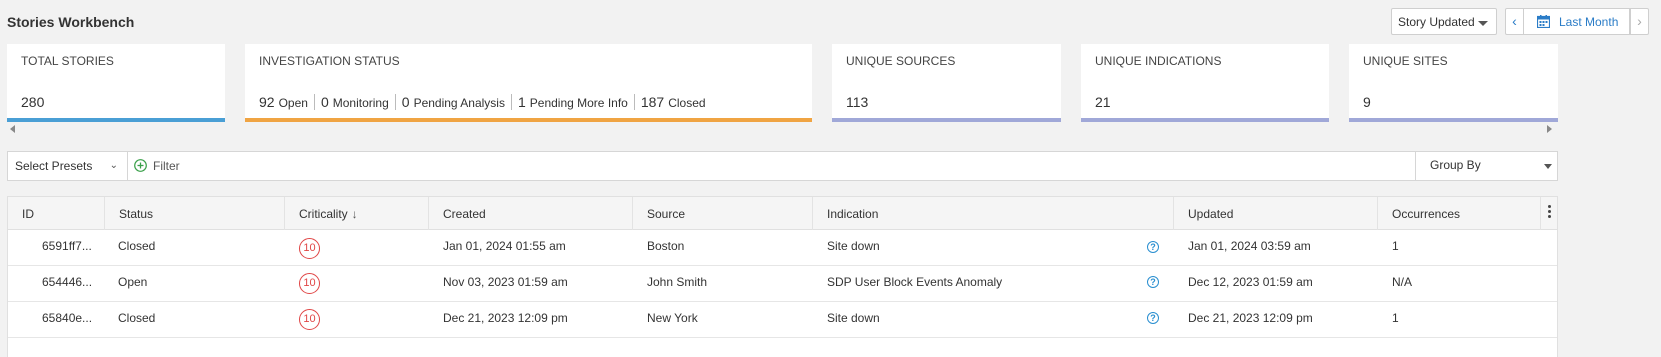 The image size is (1661, 357). What do you see at coordinates (993, 213) in the screenshot?
I see `column-header-indication: Indication` at bounding box center [993, 213].